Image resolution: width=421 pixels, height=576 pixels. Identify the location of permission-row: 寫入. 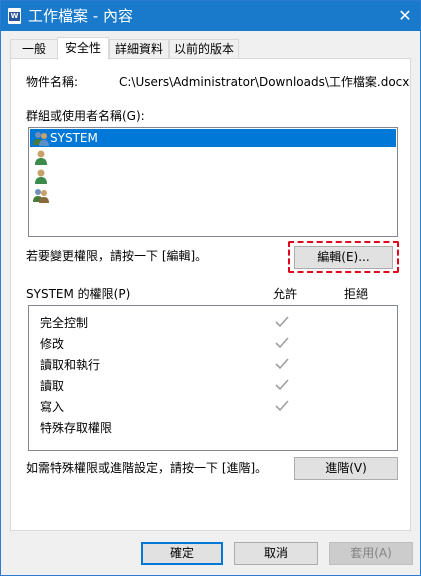
(213, 407).